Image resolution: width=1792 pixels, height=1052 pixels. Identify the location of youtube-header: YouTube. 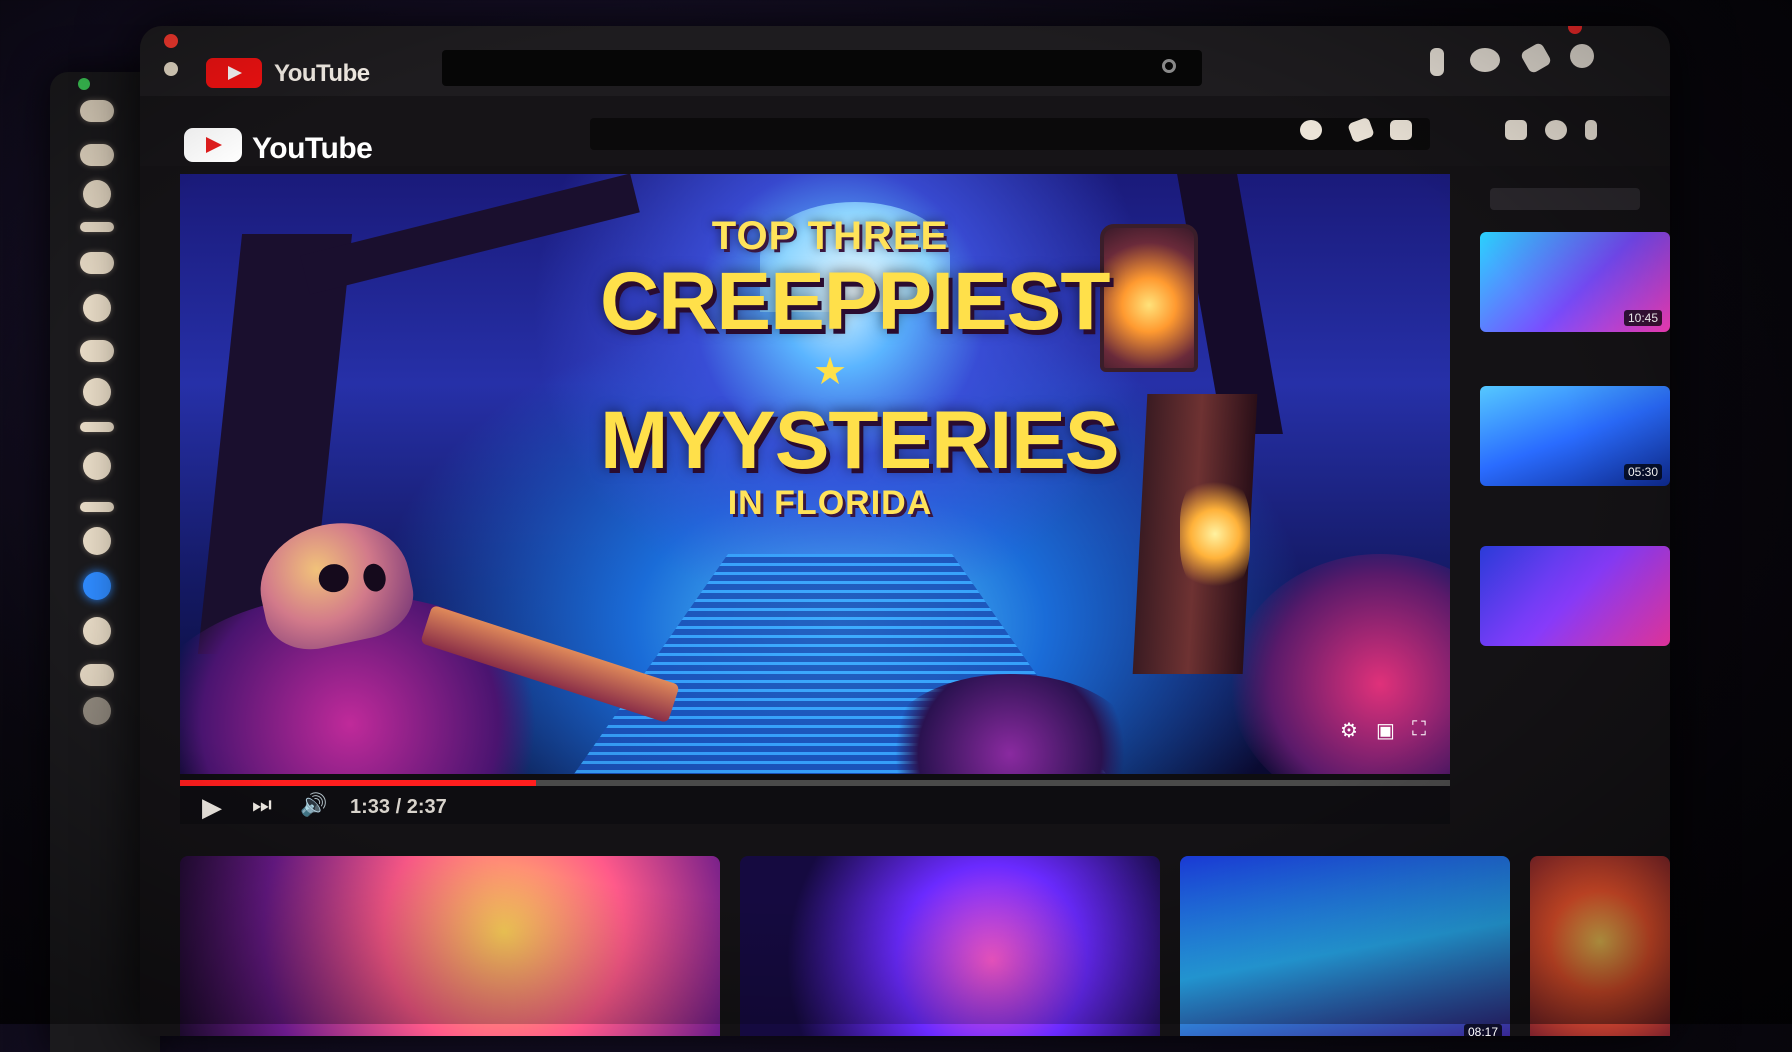
(905, 131).